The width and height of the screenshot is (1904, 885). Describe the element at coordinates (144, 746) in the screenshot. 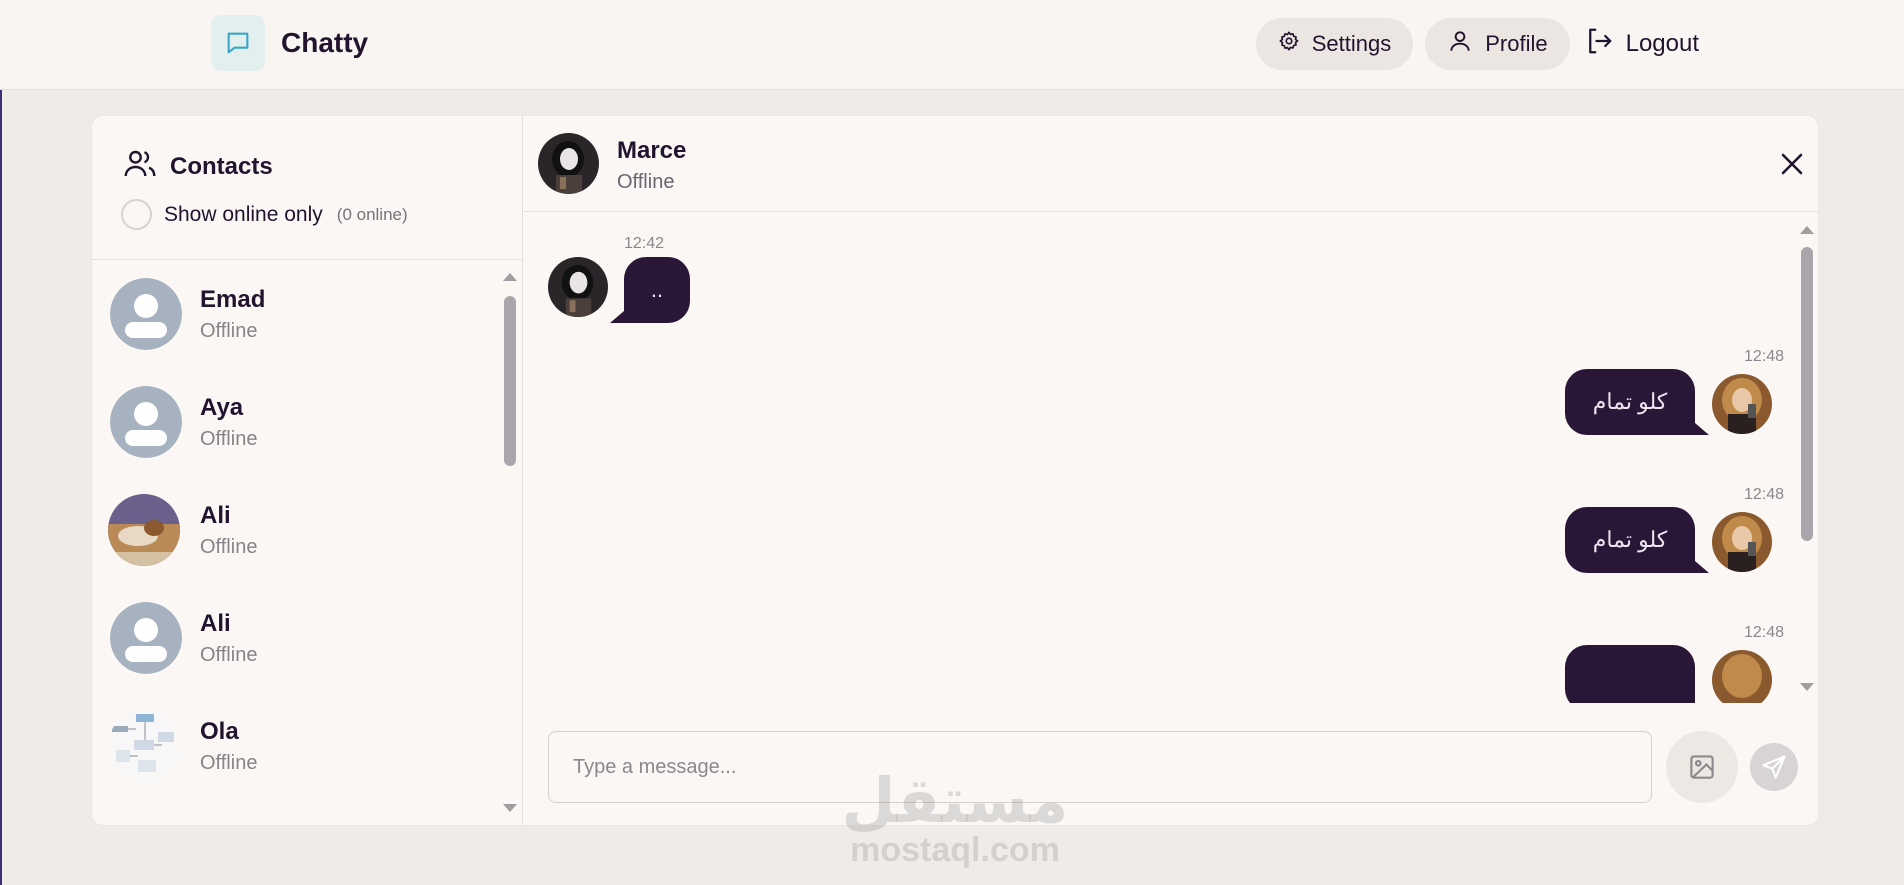

I see `diagram-avatar` at that location.